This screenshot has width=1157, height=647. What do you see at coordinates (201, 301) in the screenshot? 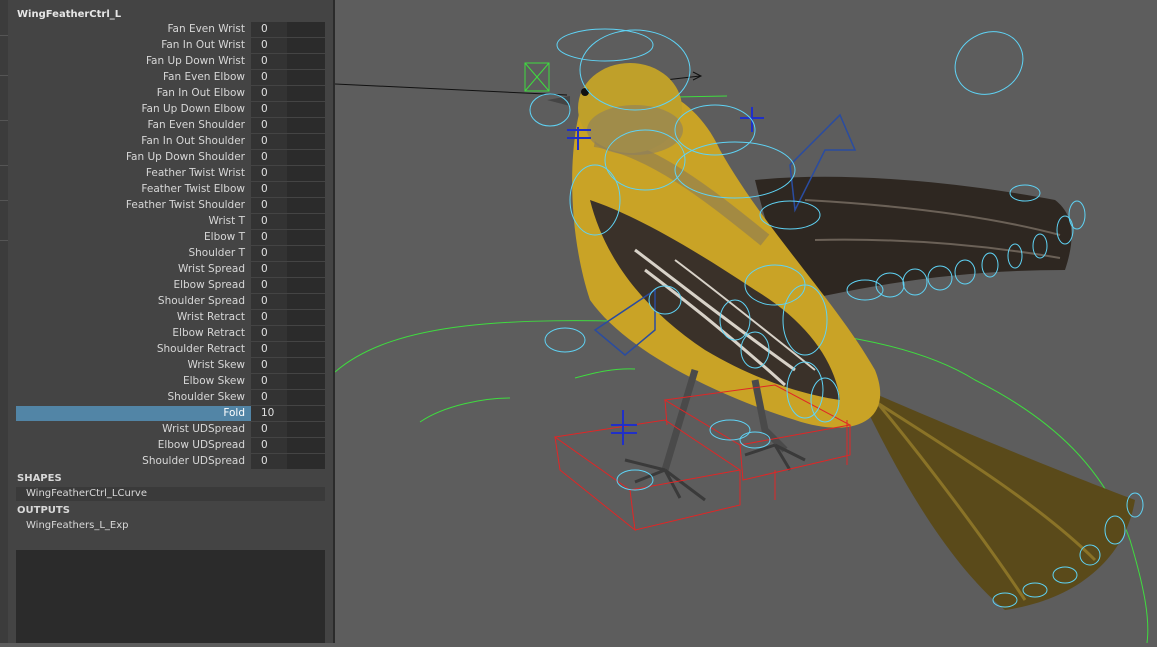
I see `attribute-label: Shoulder Spread` at bounding box center [201, 301].